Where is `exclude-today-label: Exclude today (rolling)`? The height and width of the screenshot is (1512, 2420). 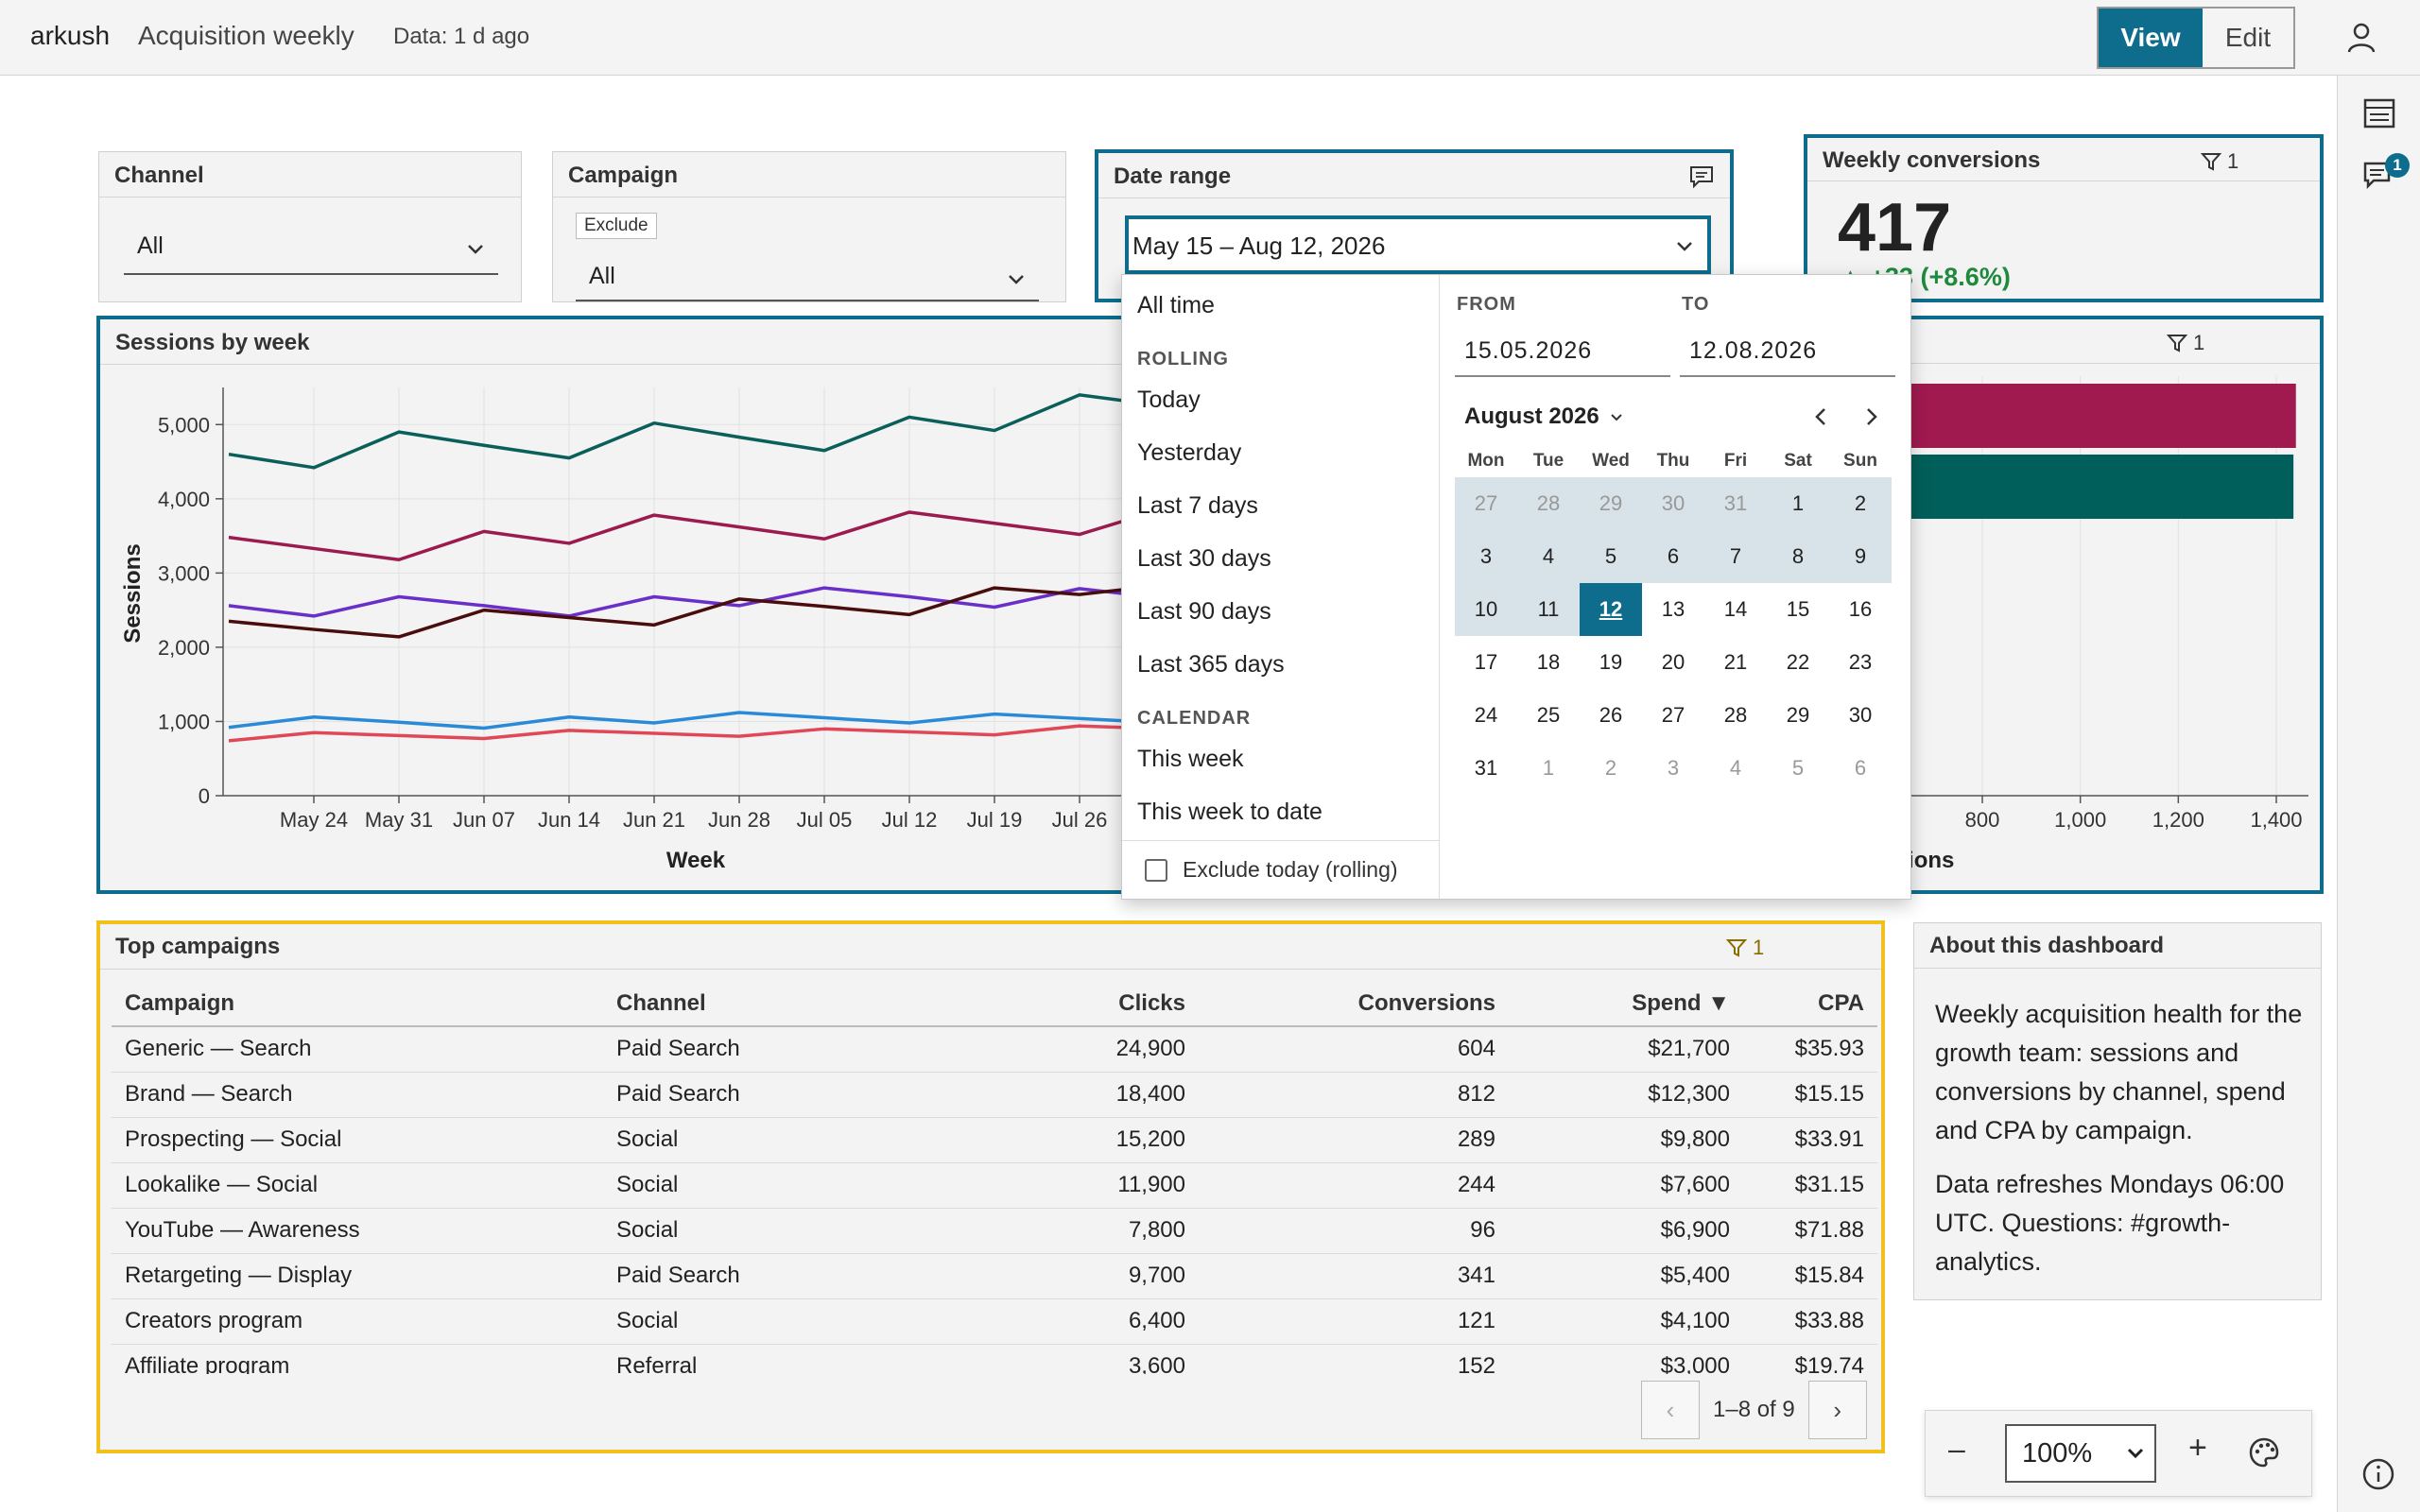 exclude-today-label: Exclude today (rolling) is located at coordinates (1290, 869).